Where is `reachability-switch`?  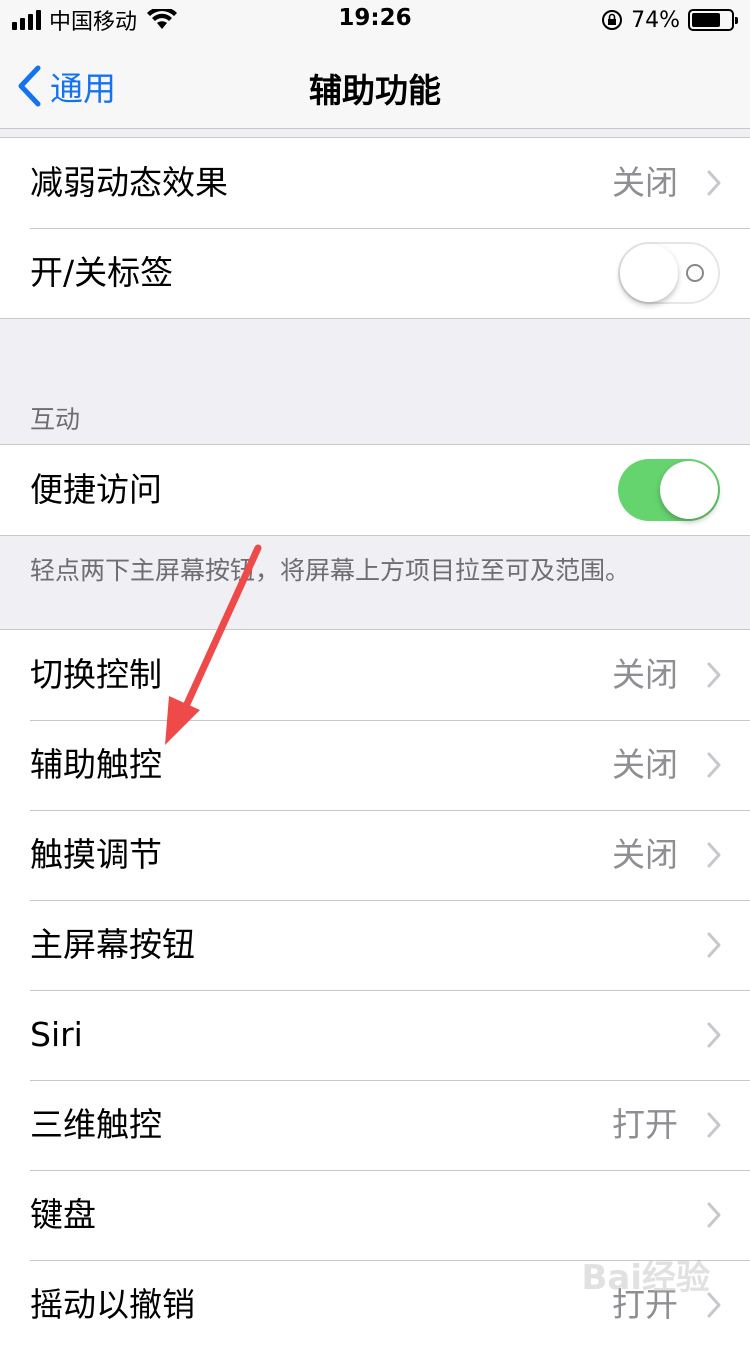
reachability-switch is located at coordinates (669, 490).